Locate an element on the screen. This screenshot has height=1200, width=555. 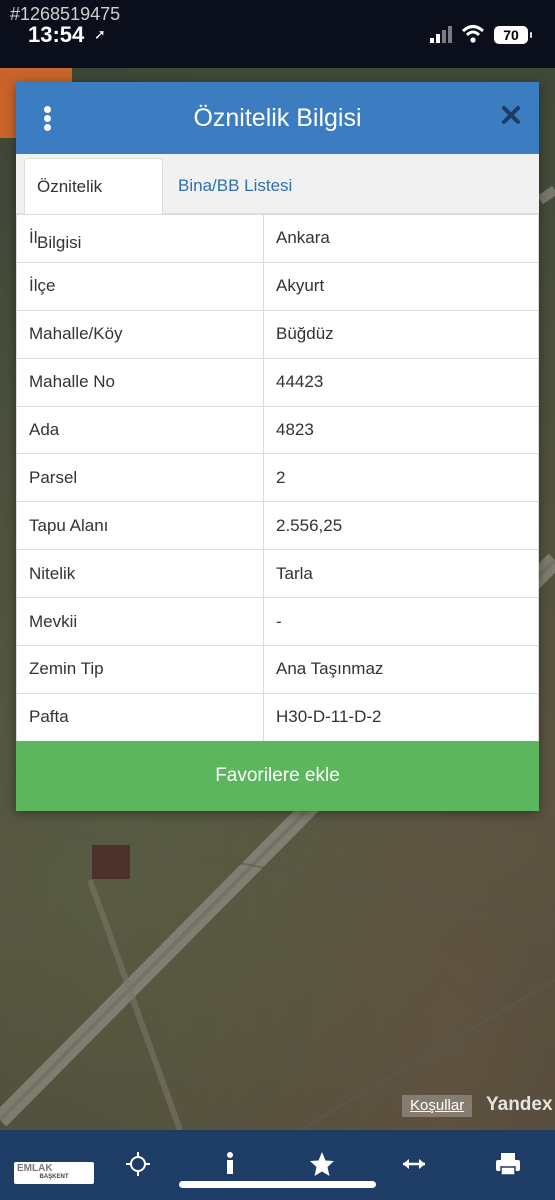
home-indicator is located at coordinates (277, 1184).